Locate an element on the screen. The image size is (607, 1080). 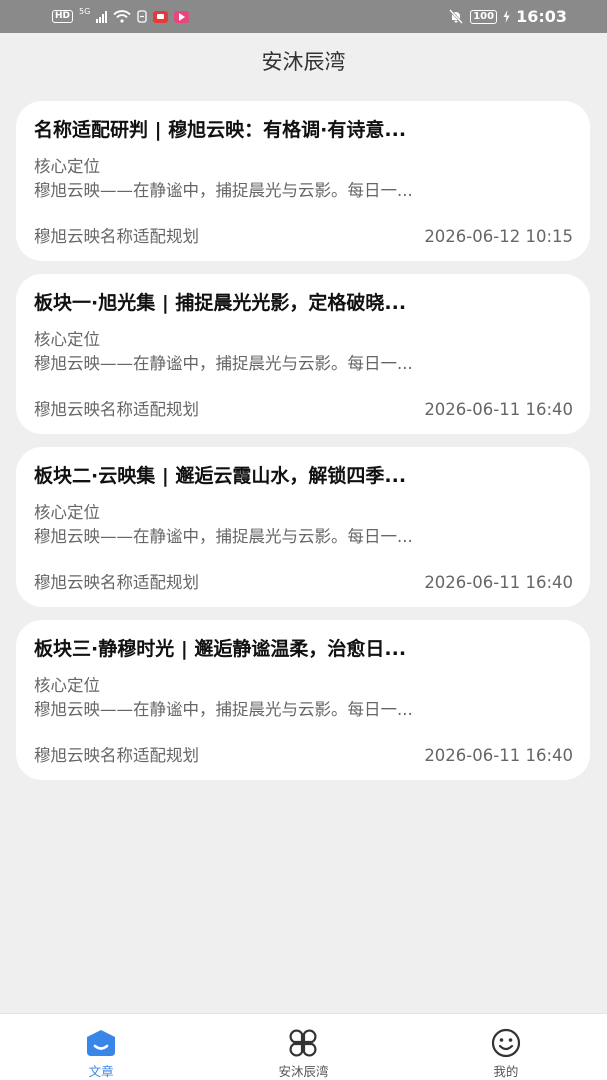
smiley-face-icon is located at coordinates (506, 1042).